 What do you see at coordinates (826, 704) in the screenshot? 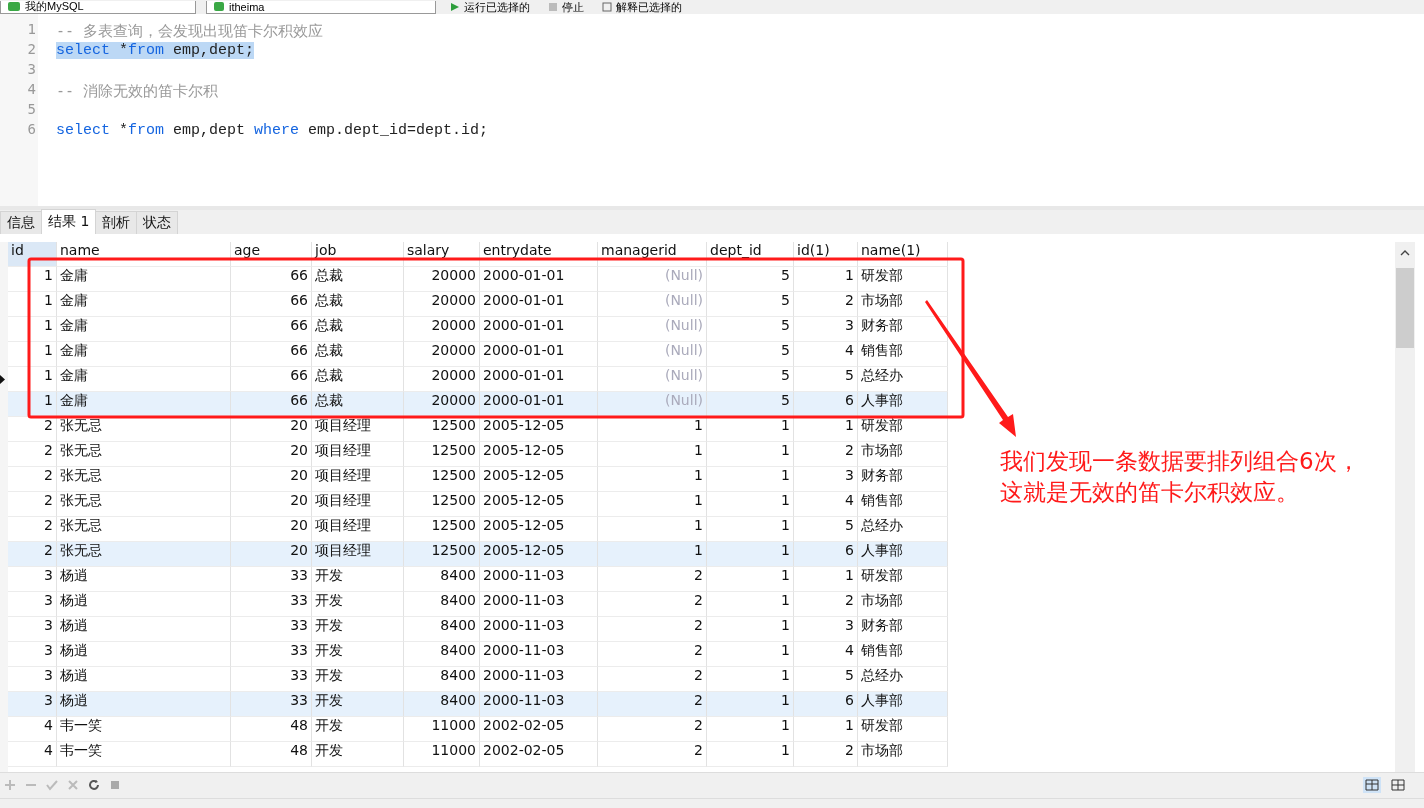
I see `table-cell: 6` at bounding box center [826, 704].